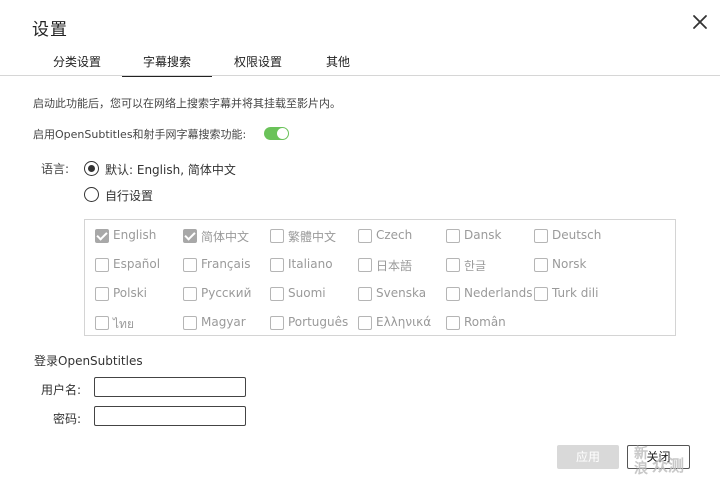 Image resolution: width=720 pixels, height=492 pixels. What do you see at coordinates (277, 236) in the screenshot?
I see `checkbox-traditional-chinese` at bounding box center [277, 236].